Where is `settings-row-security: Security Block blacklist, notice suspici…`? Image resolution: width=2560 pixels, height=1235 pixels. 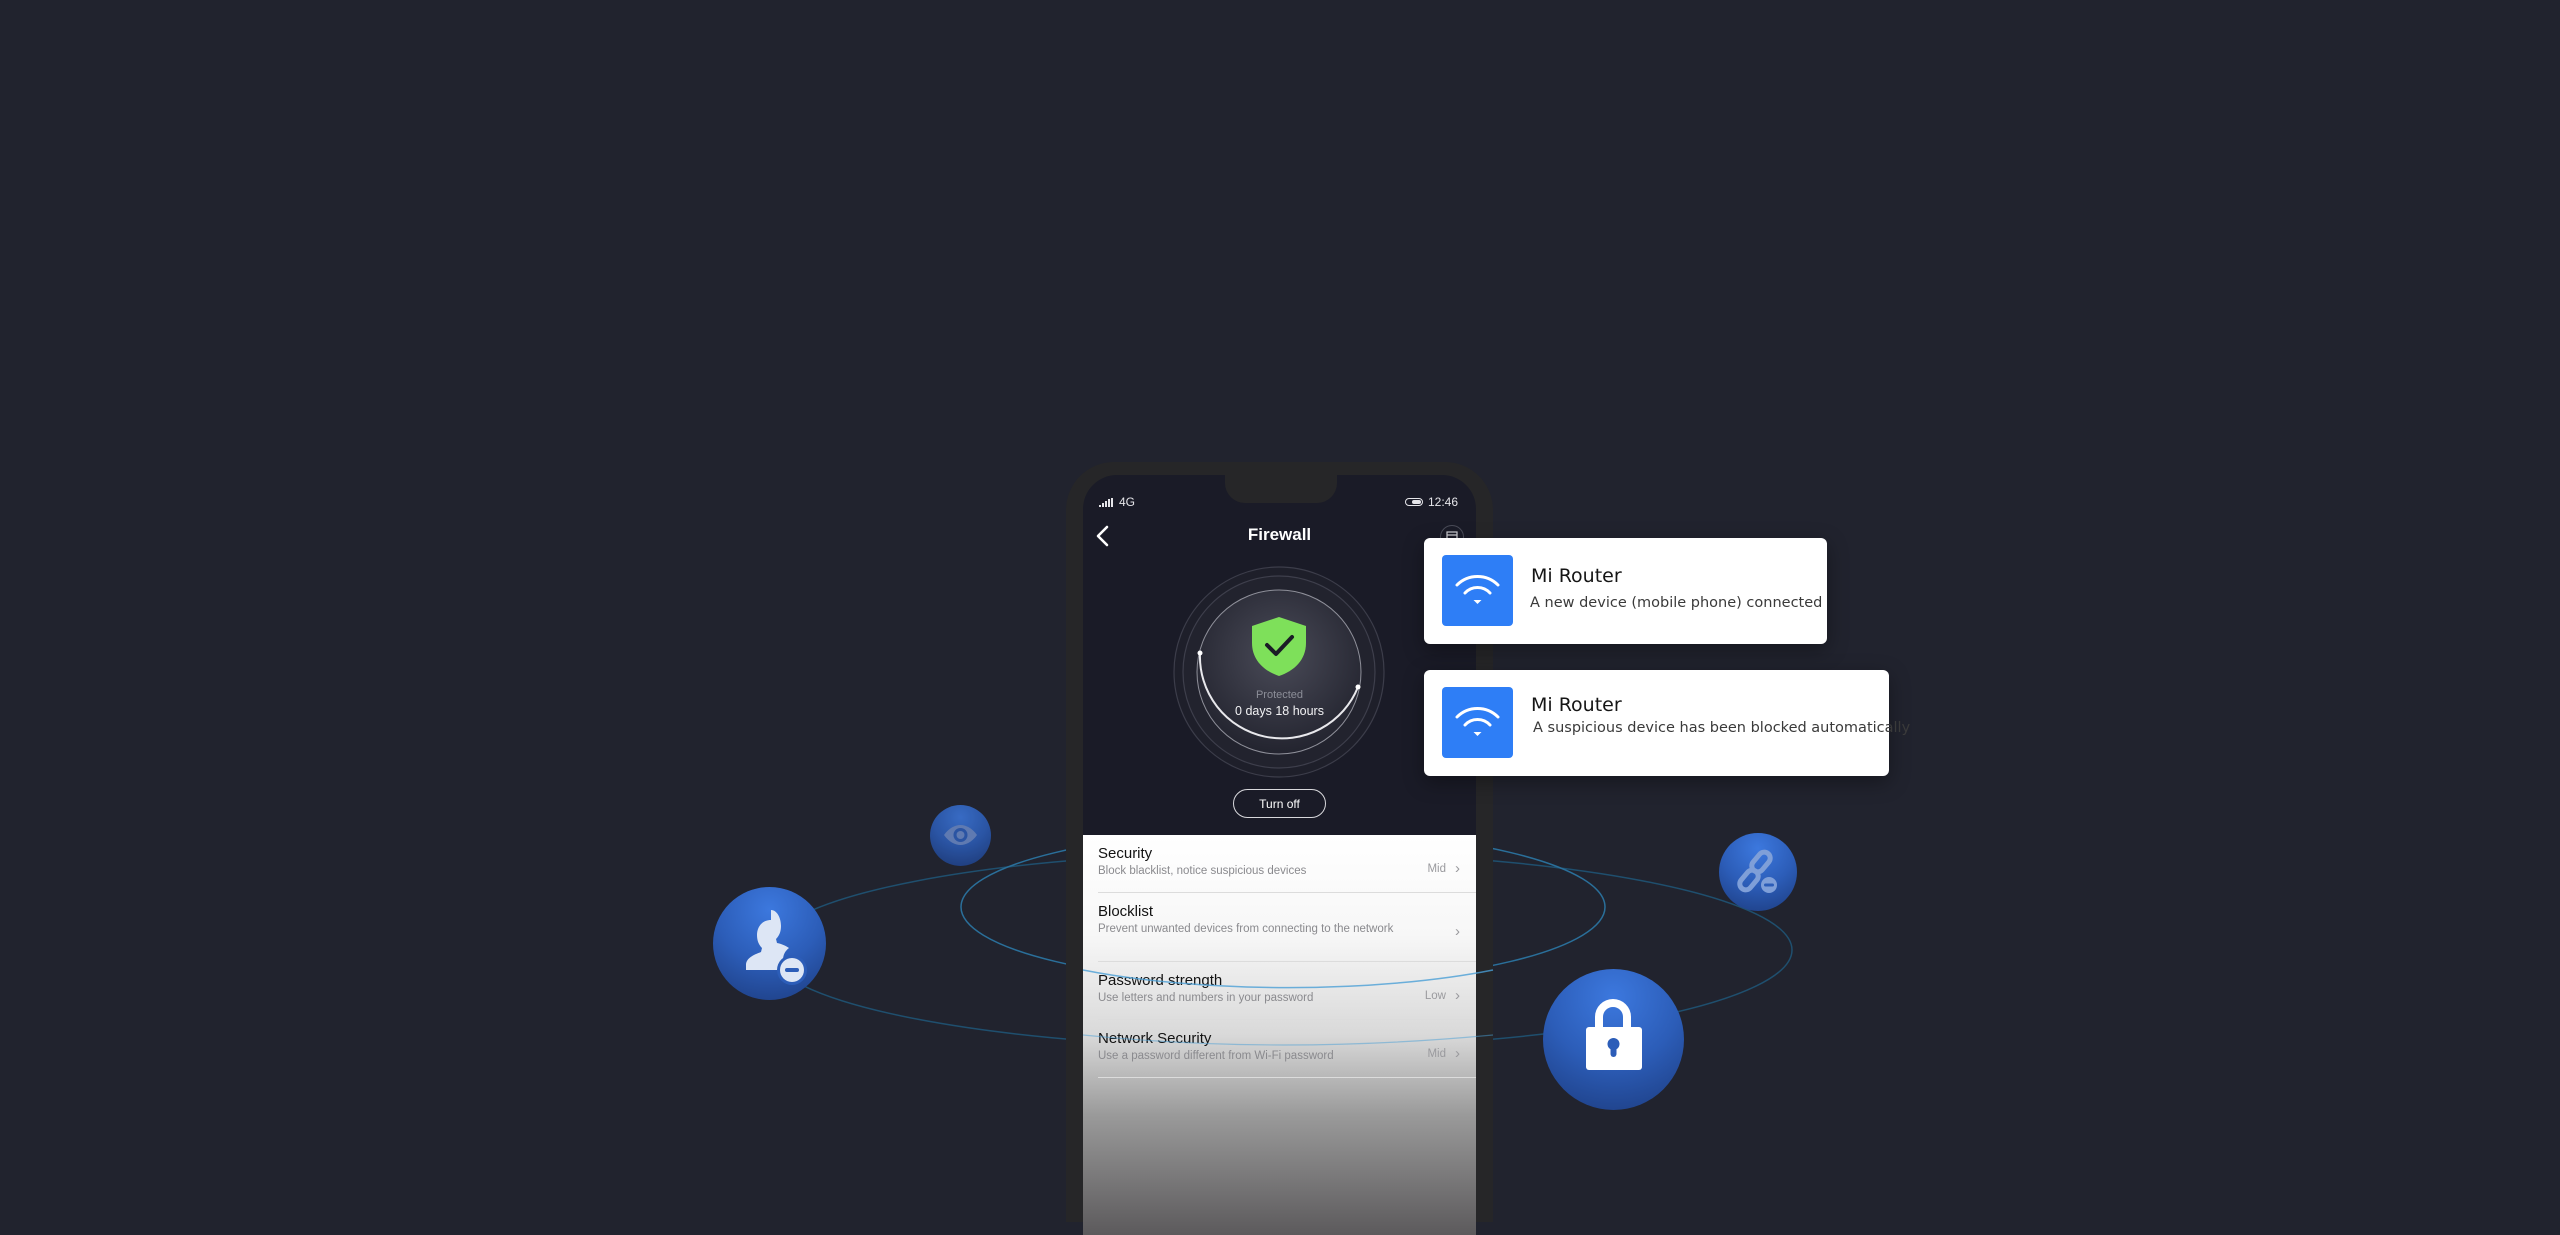
settings-row-security: Security Block blacklist, notice suspici… is located at coordinates (1287, 869).